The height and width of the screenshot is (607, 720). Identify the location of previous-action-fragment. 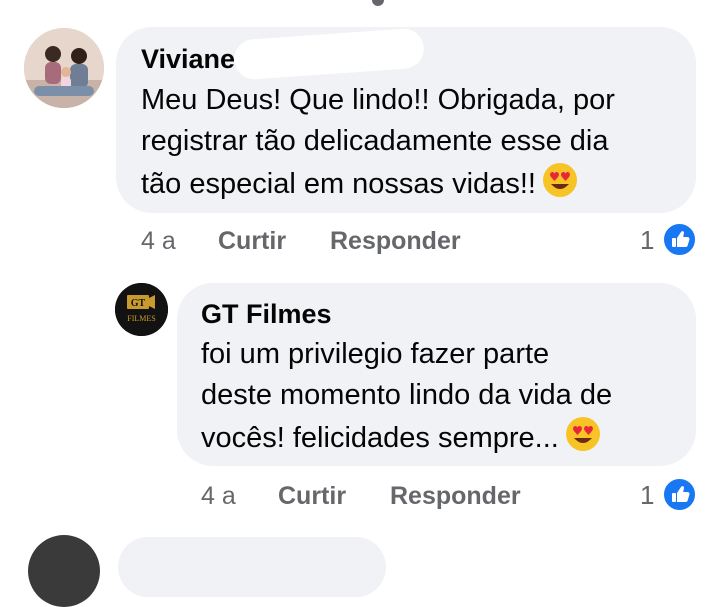
(378, 3).